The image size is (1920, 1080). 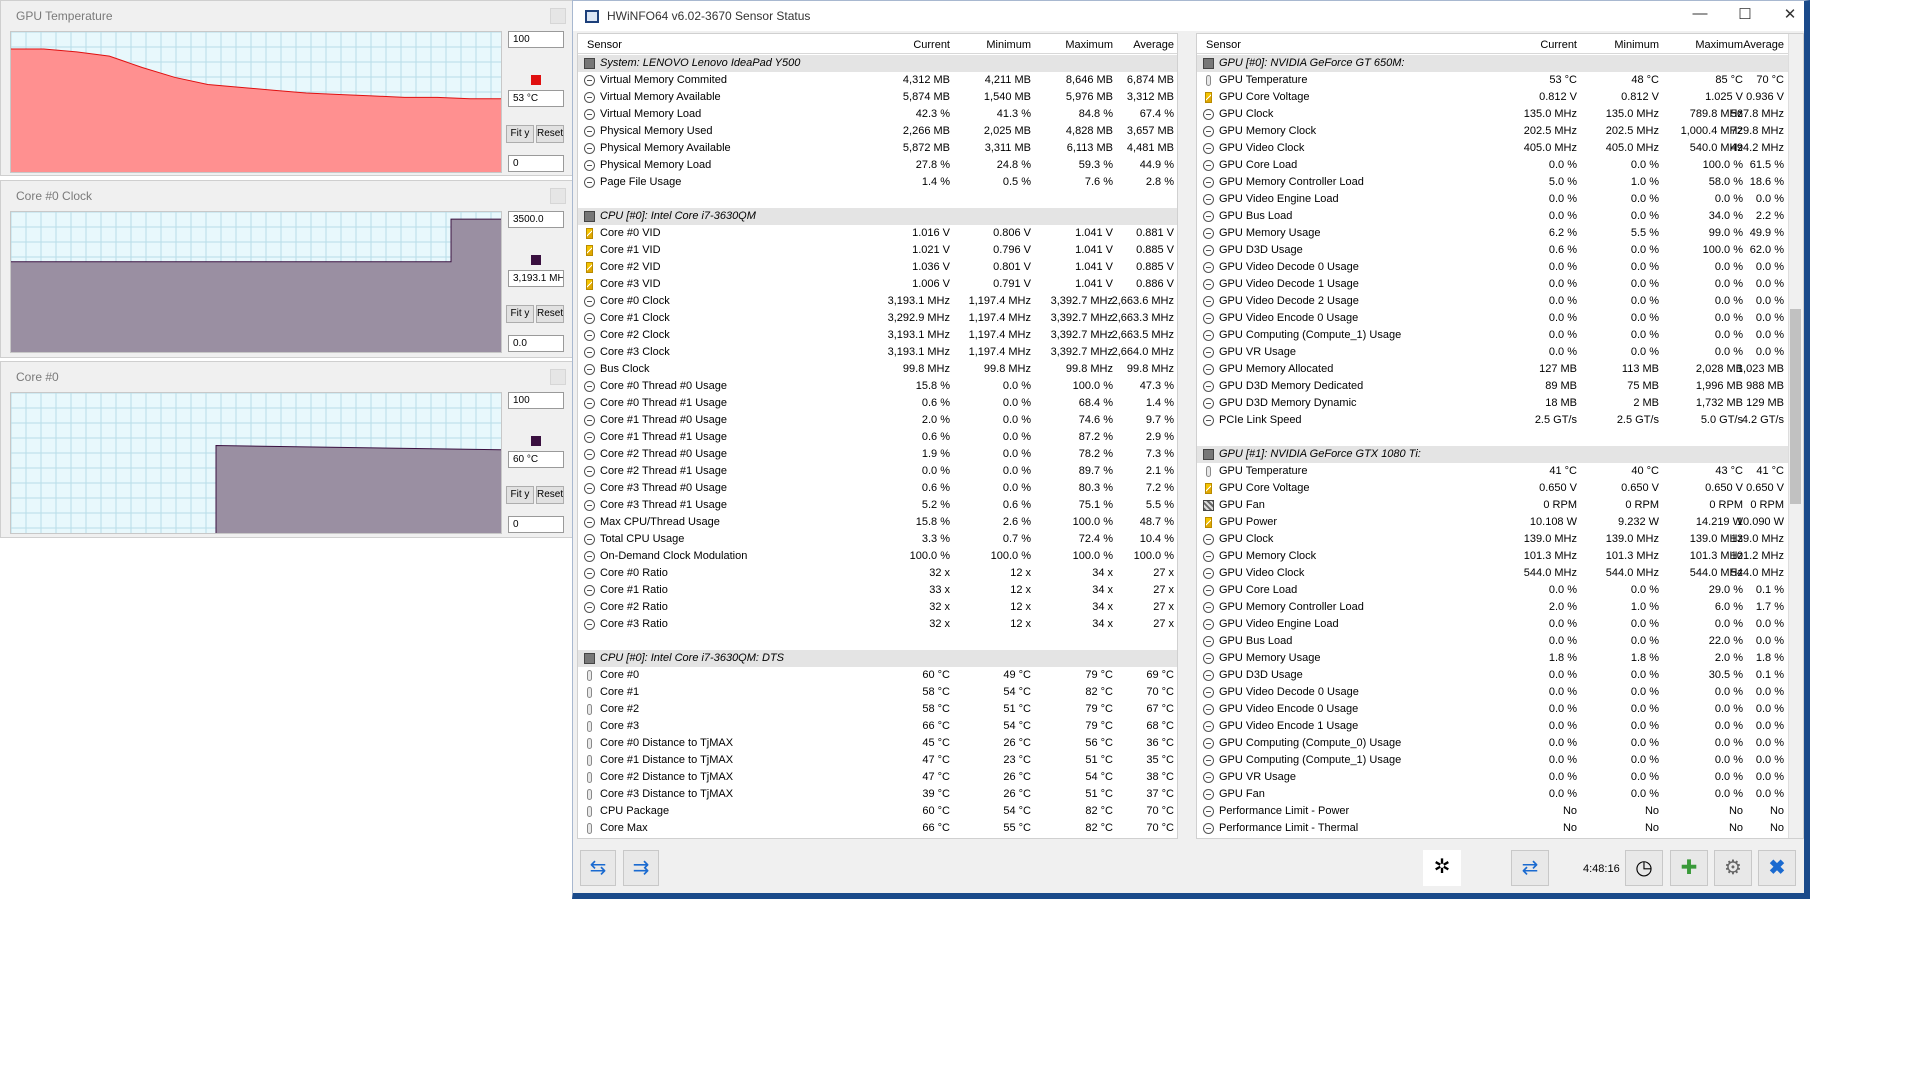 What do you see at coordinates (877, 63) in the screenshot?
I see `sensor-group-header: System: LENOVO Lenovo IdeaPad Y500` at bounding box center [877, 63].